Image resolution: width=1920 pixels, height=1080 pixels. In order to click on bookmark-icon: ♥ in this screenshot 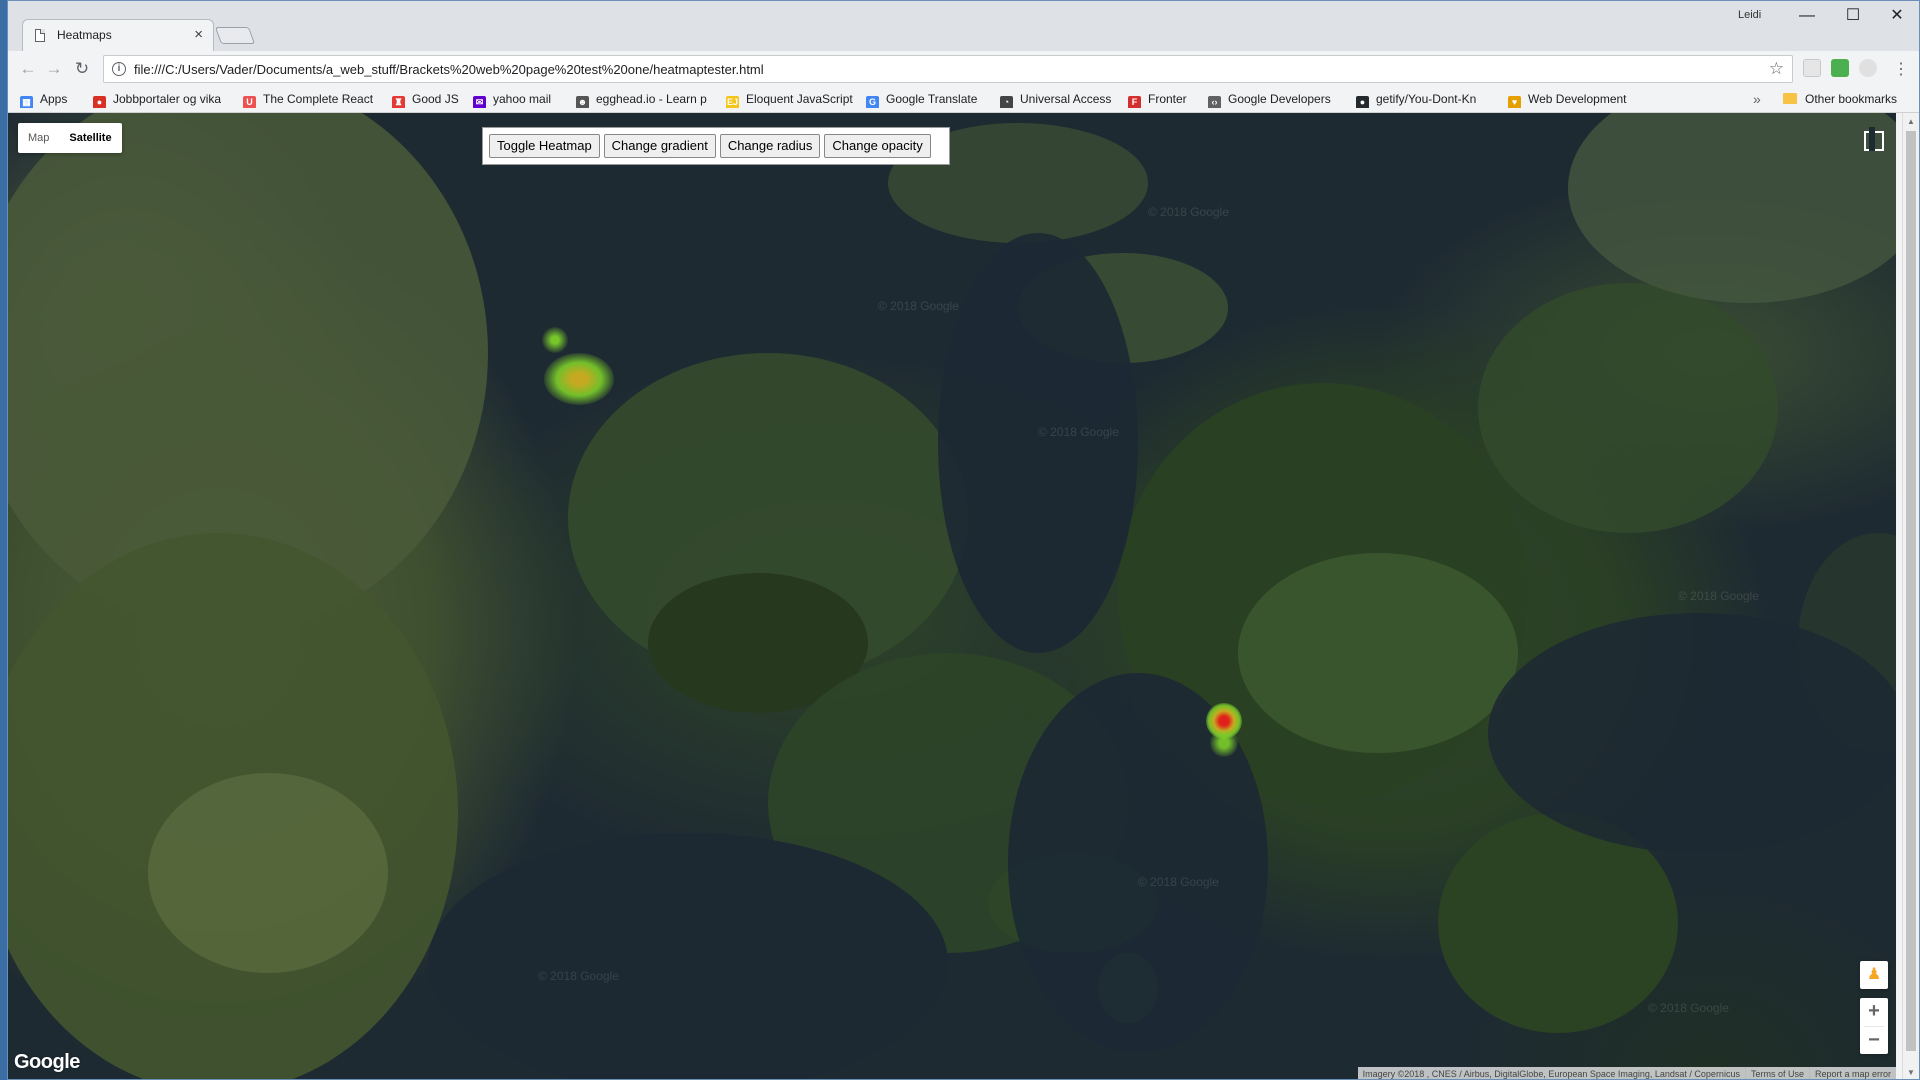, I will do `click(1514, 102)`.